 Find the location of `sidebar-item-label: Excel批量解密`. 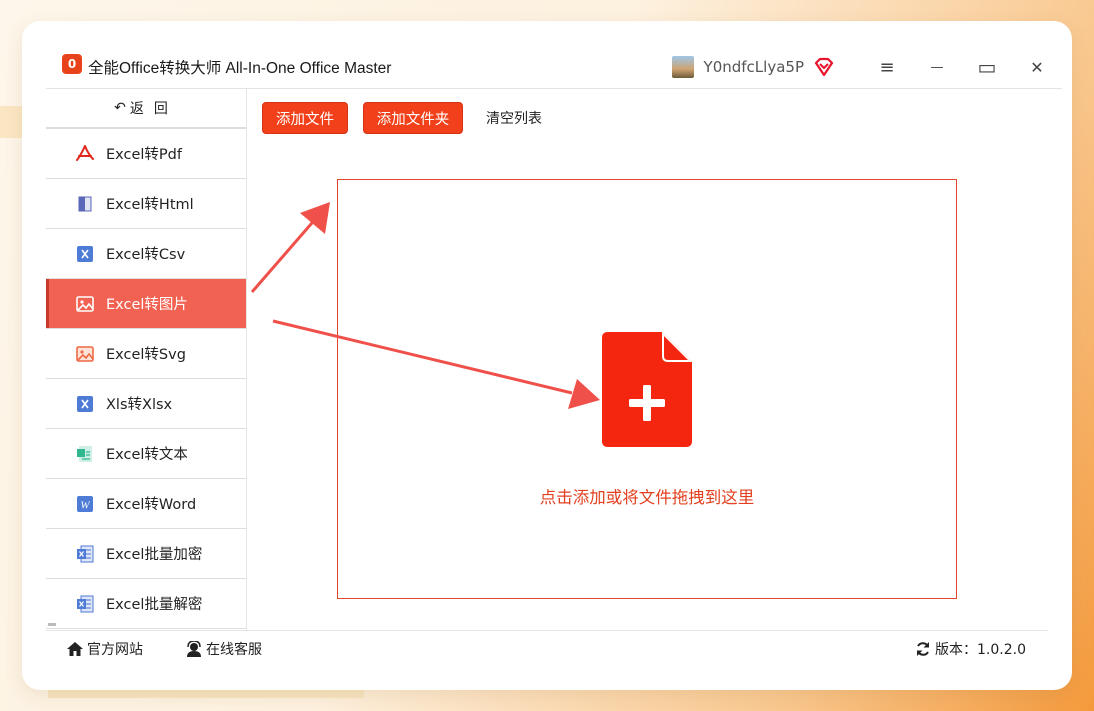

sidebar-item-label: Excel批量解密 is located at coordinates (154, 605).